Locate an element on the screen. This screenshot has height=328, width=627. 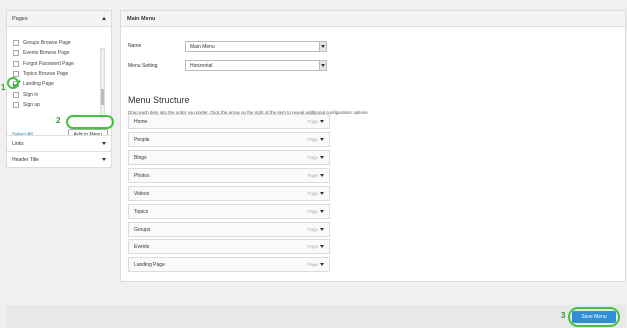
menu-setting-label: Menu Setting is located at coordinates (143, 66).